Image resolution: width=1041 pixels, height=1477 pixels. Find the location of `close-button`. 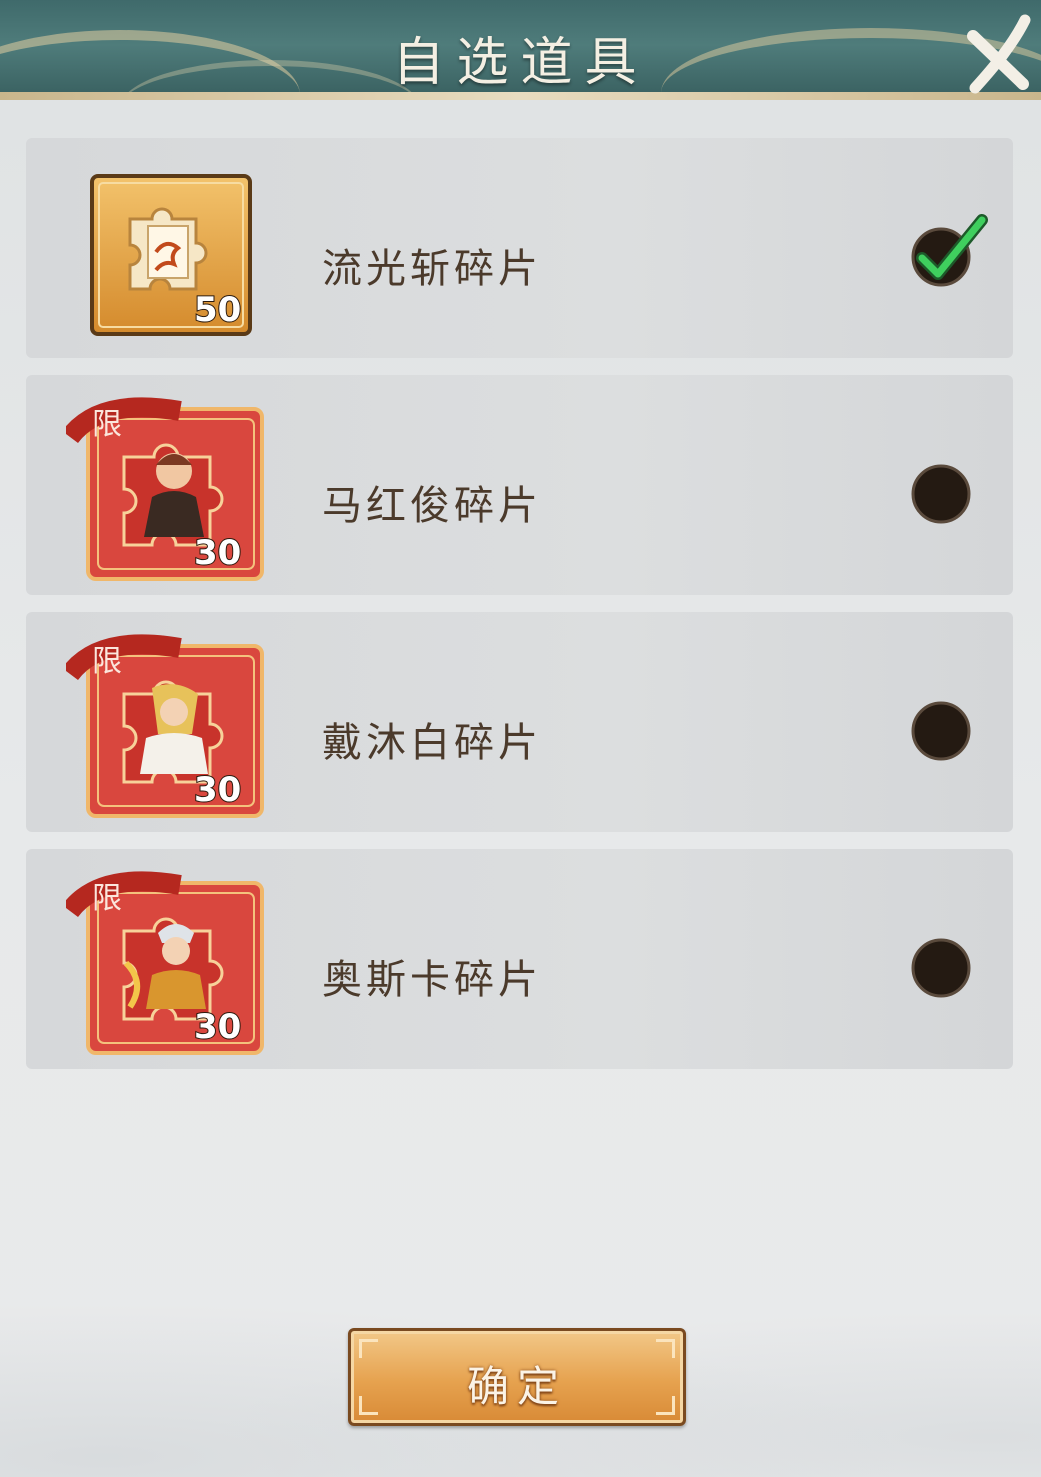

close-button is located at coordinates (1000, 56).